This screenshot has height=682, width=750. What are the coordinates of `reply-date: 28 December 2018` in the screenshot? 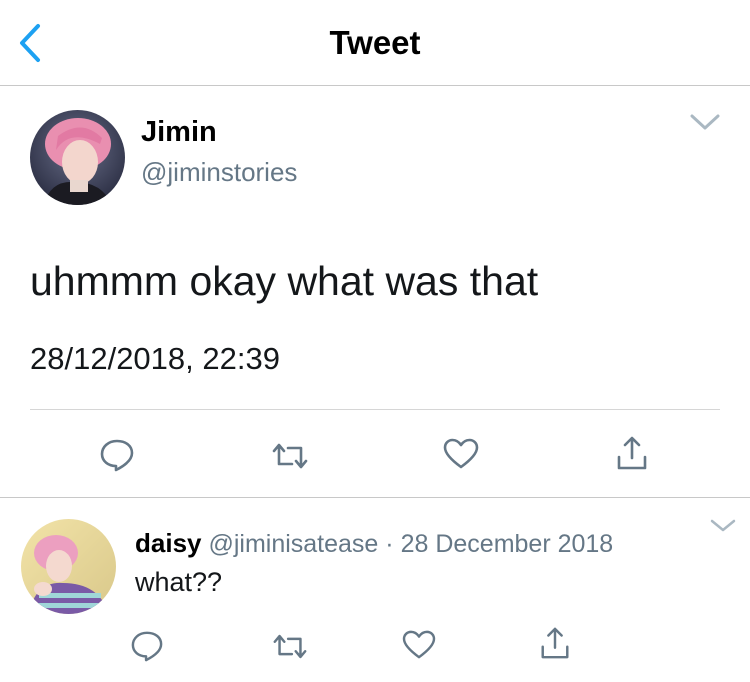 It's located at (507, 544).